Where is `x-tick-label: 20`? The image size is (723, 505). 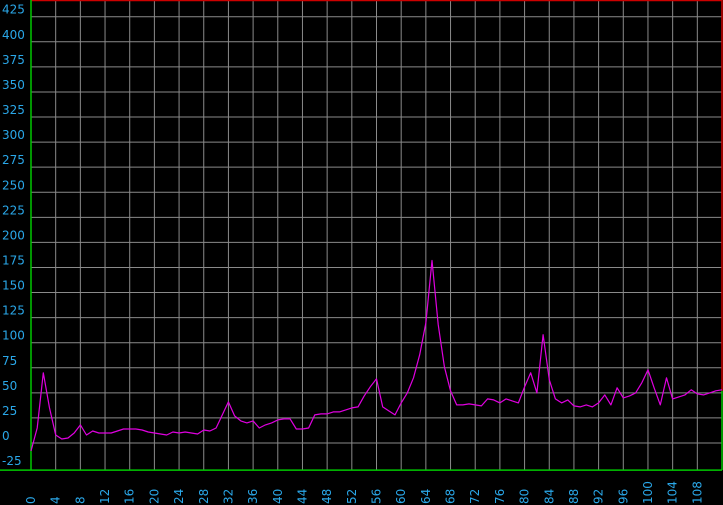 x-tick-label: 20 is located at coordinates (154, 496).